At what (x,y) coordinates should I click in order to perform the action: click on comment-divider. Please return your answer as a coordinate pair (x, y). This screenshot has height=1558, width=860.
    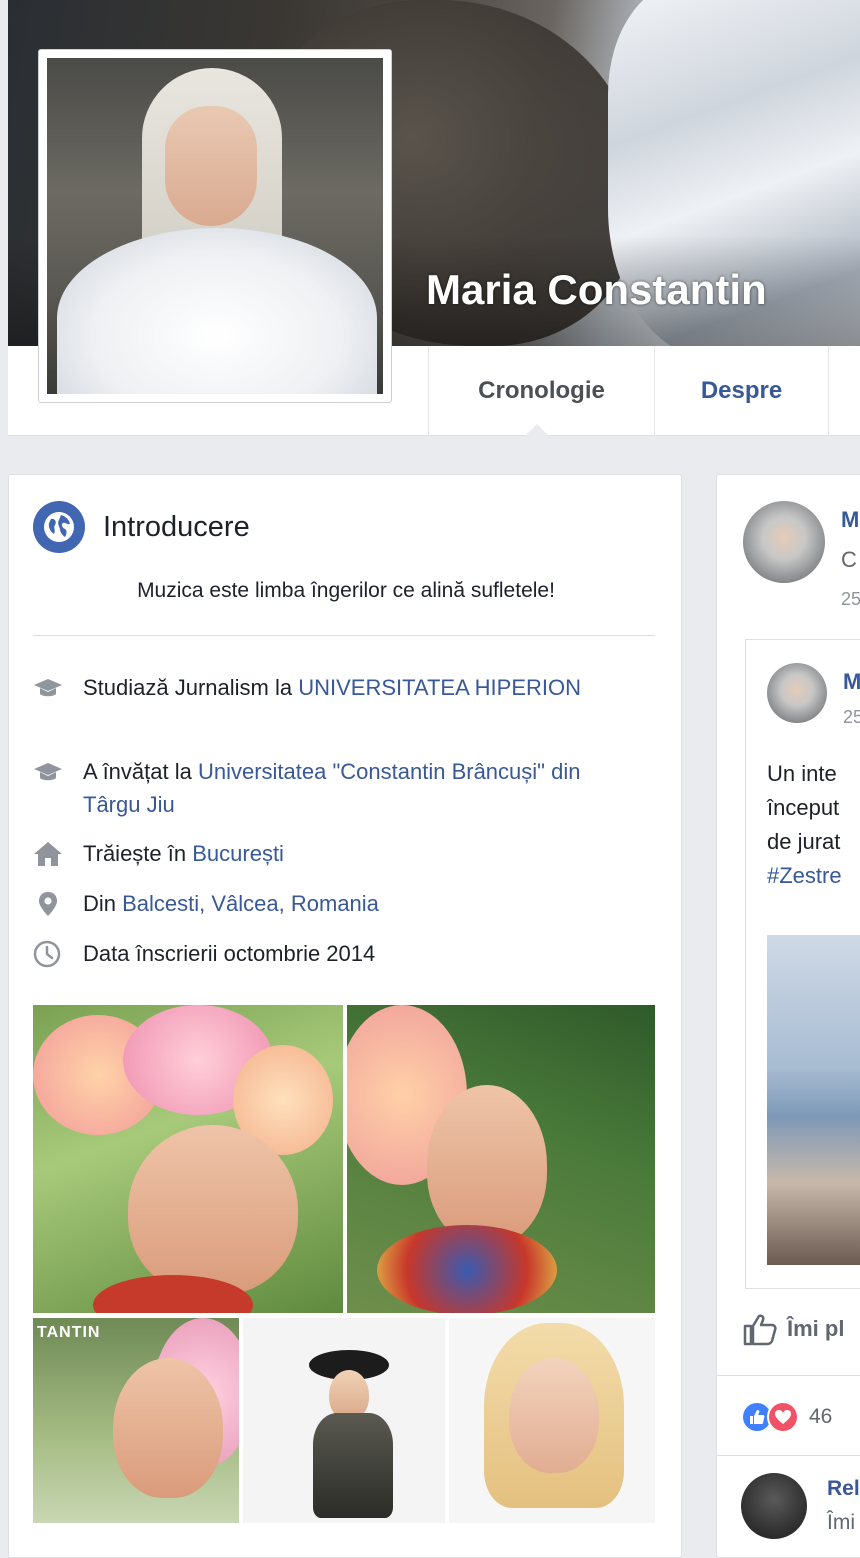
    Looking at the image, I should click on (788, 1455).